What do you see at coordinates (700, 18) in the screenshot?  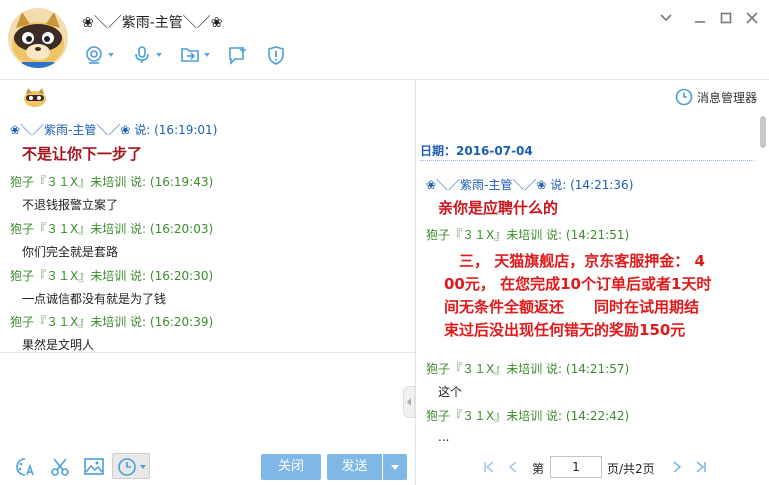 I see `minimize-button` at bounding box center [700, 18].